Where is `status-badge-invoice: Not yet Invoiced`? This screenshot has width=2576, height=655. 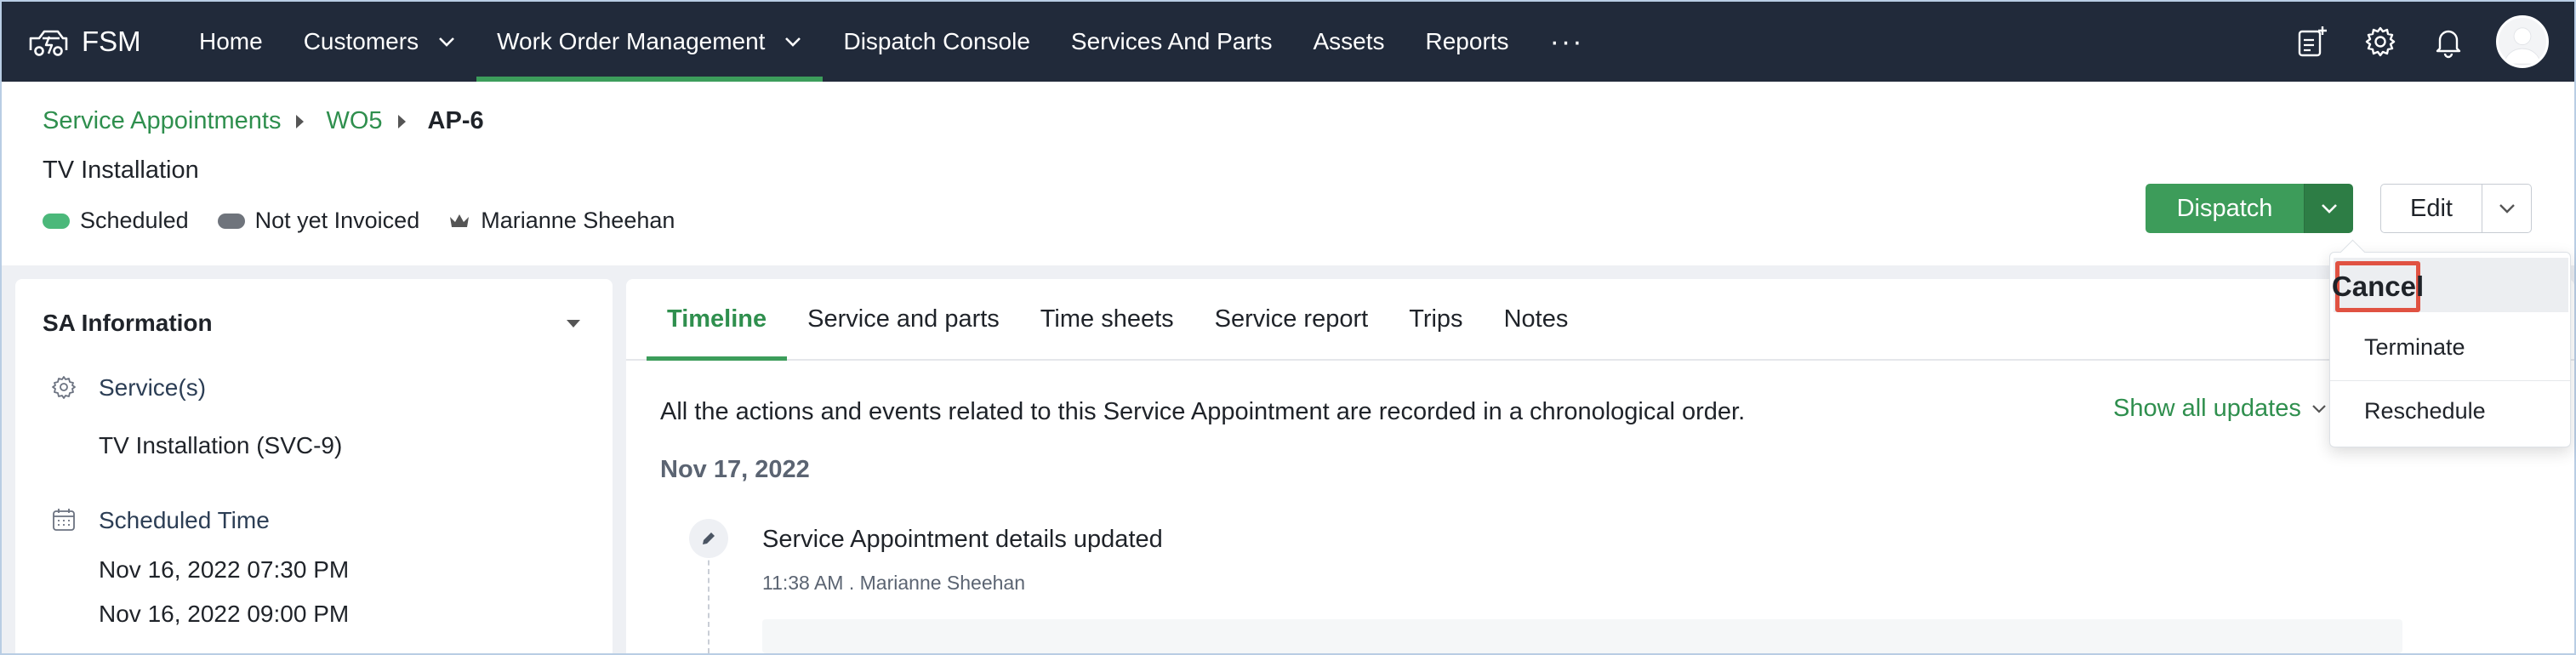
status-badge-invoice: Not yet Invoiced is located at coordinates (319, 221).